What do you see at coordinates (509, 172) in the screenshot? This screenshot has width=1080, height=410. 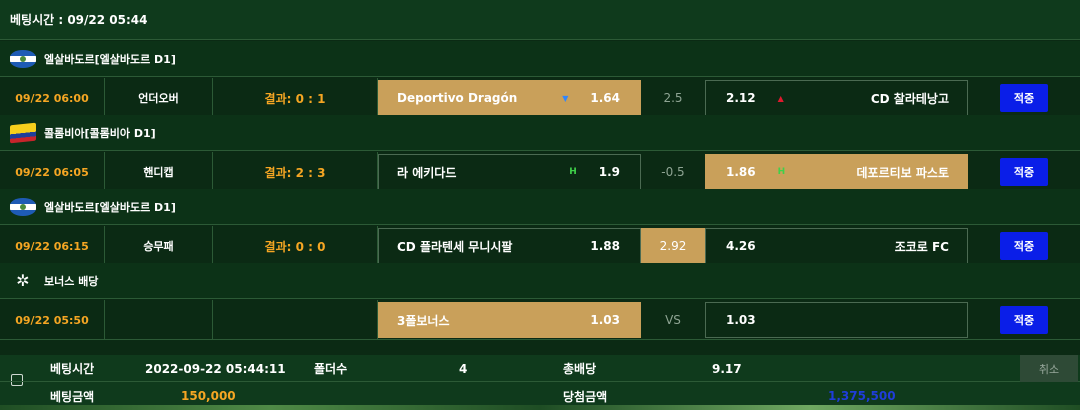 I see `home-odds-cell: 라 에키다드 H 1.9` at bounding box center [509, 172].